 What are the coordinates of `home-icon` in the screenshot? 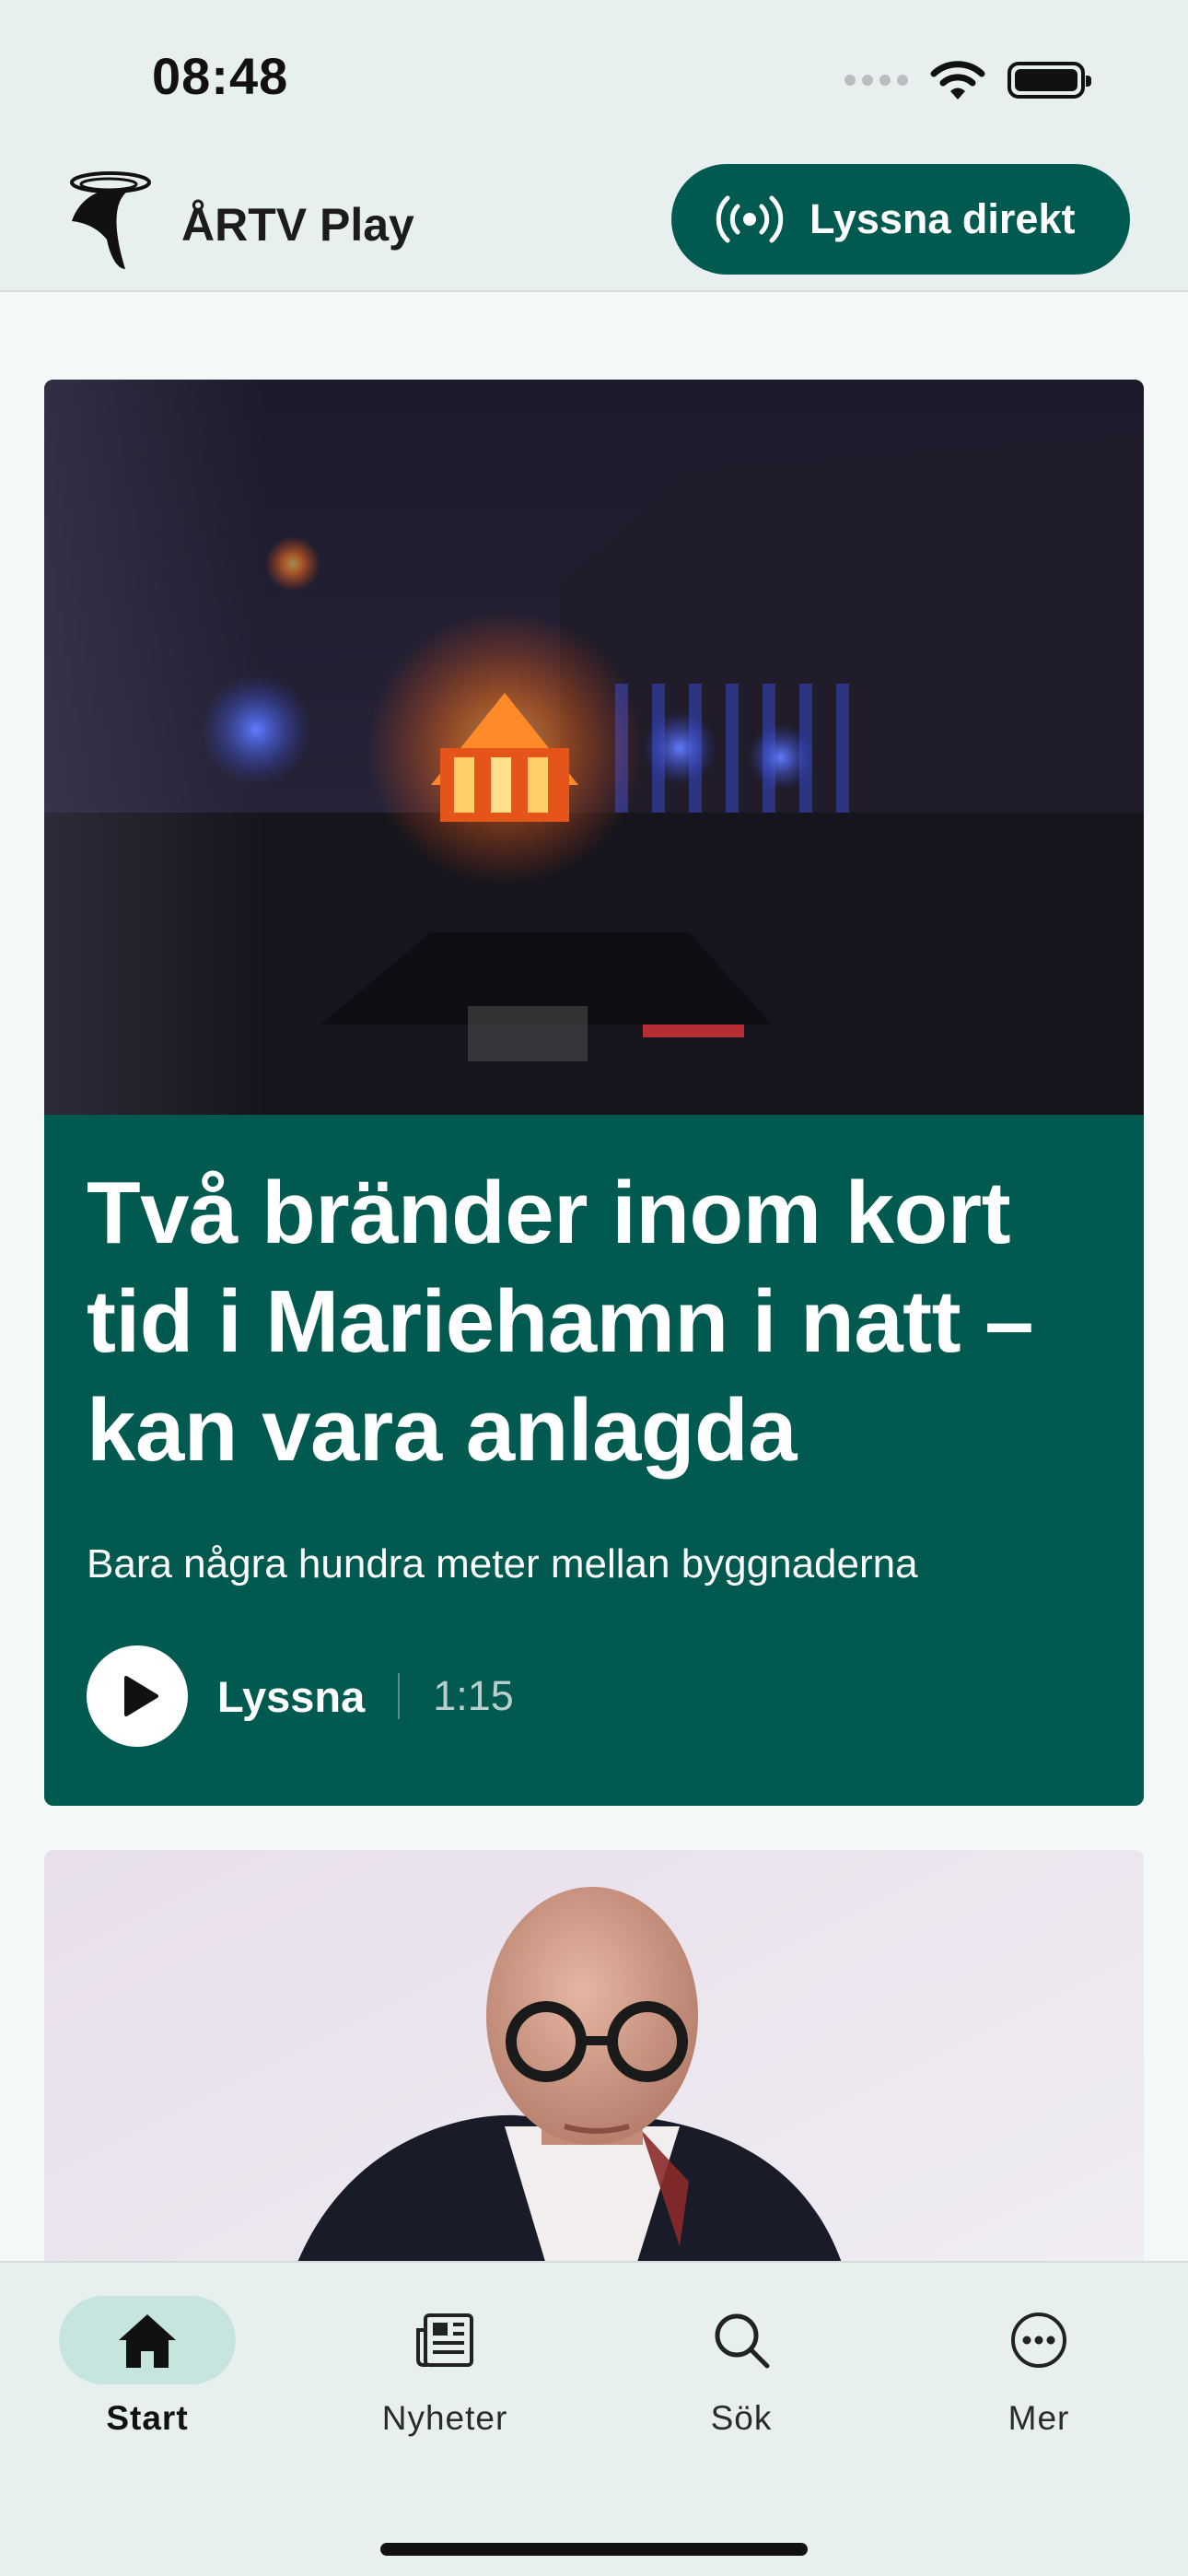 It's located at (147, 2341).